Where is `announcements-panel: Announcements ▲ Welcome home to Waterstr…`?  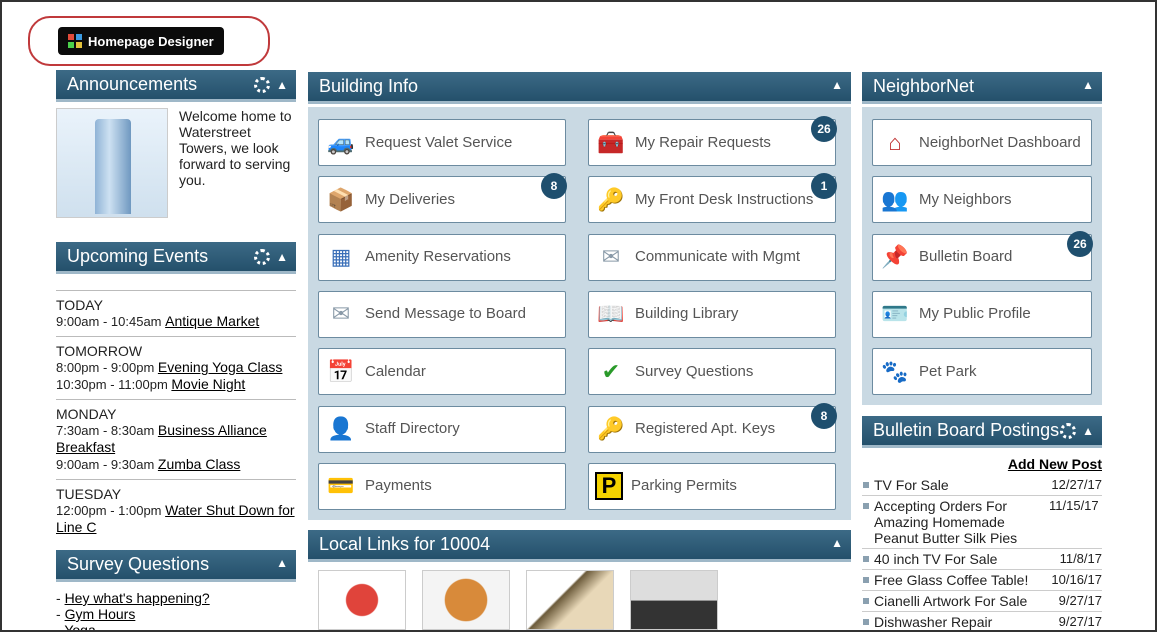
announcements-panel: Announcements ▲ Welcome home to Waterstr… is located at coordinates (176, 150).